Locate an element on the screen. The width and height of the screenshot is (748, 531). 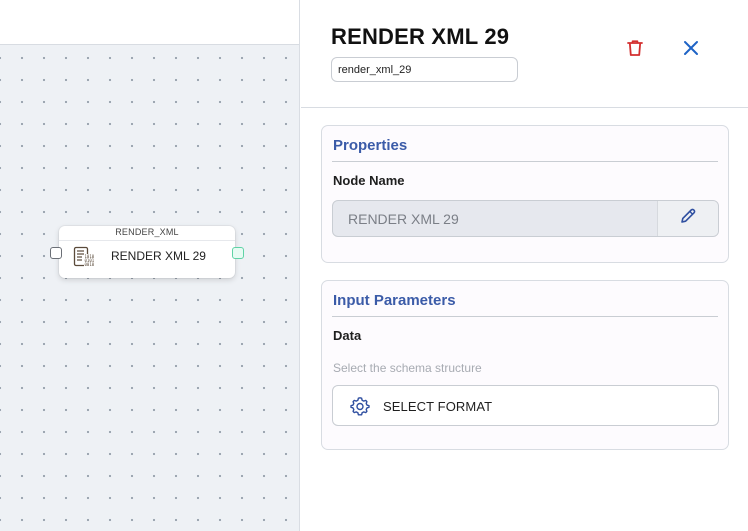
node-name-field: RENDER XML 29 is located at coordinates (525, 218).